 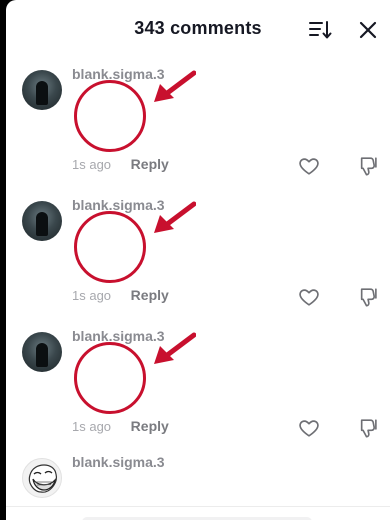 I want to click on sort-icon, so click(x=320, y=30).